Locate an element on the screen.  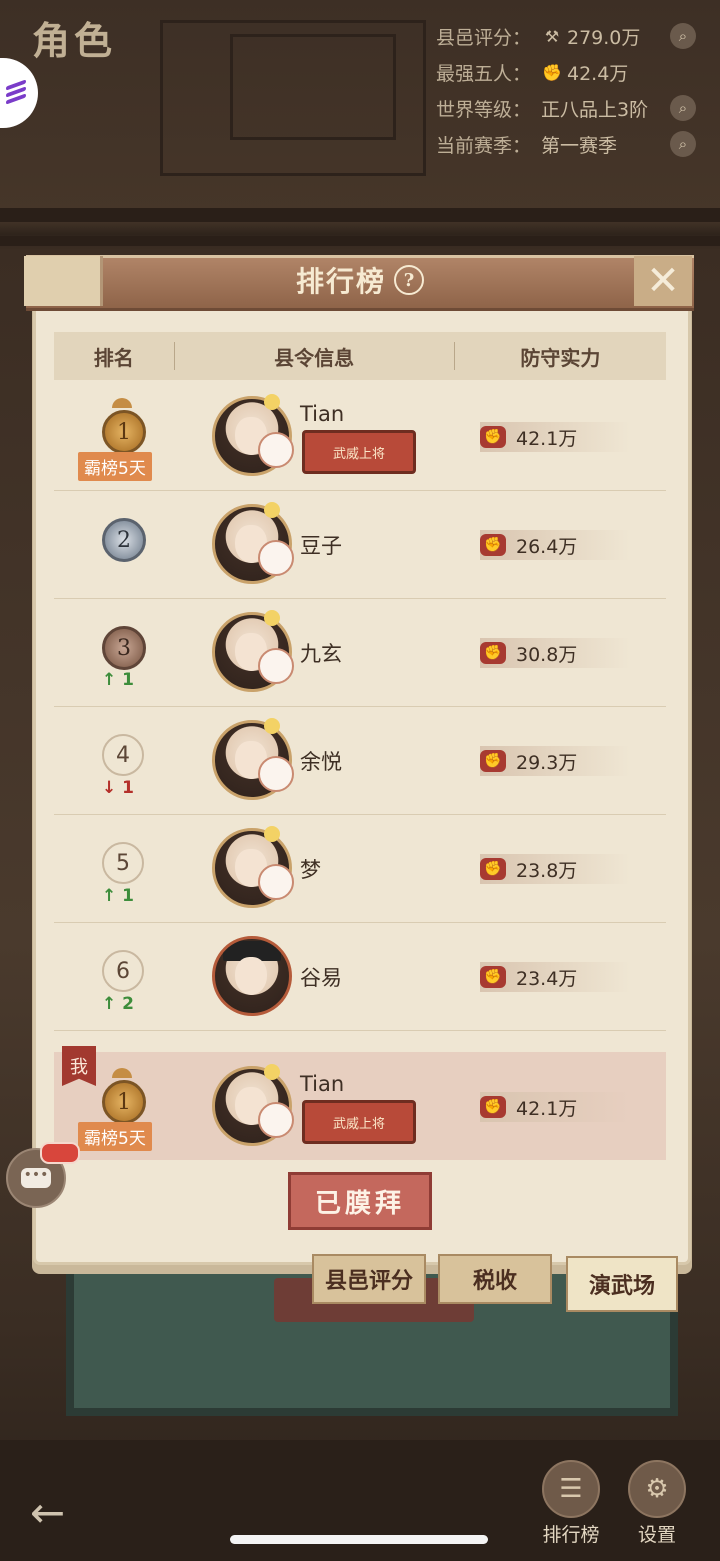
player-name: 余悦 is located at coordinates (321, 762).